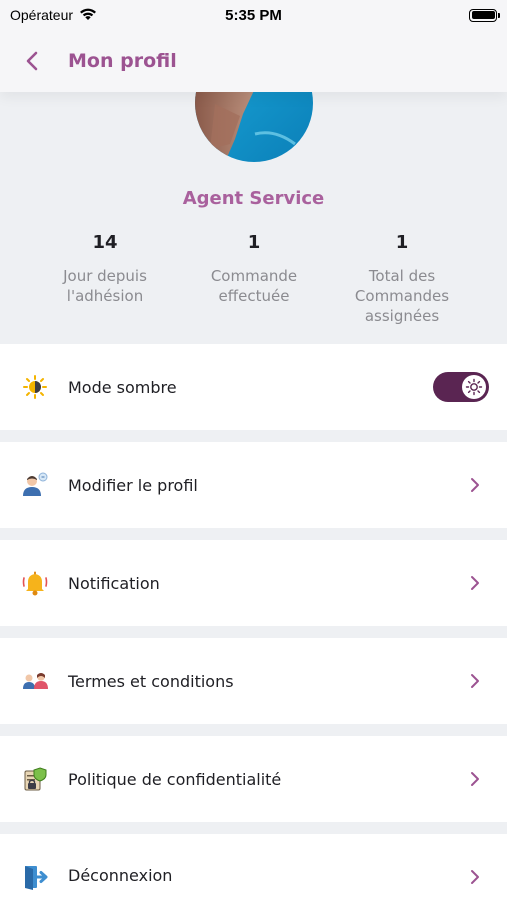 This screenshot has width=507, height=900. Describe the element at coordinates (35, 681) in the screenshot. I see `people-icon` at that location.